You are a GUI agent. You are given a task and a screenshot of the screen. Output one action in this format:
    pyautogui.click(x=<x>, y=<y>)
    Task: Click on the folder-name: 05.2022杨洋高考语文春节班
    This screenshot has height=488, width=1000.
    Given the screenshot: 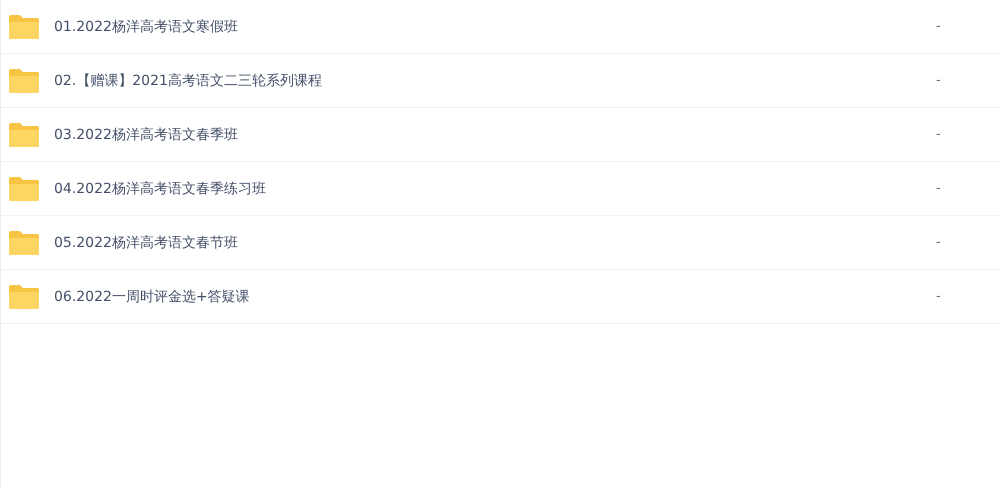 What is the action you would take?
    pyautogui.click(x=495, y=243)
    